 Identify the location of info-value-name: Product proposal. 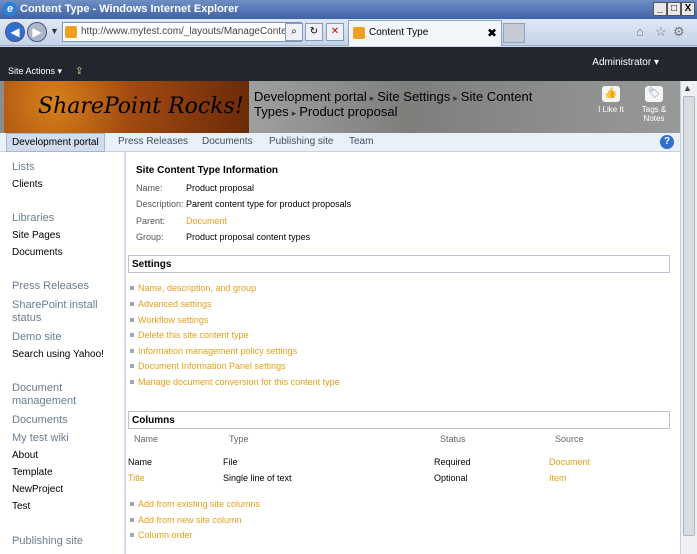
(220, 188).